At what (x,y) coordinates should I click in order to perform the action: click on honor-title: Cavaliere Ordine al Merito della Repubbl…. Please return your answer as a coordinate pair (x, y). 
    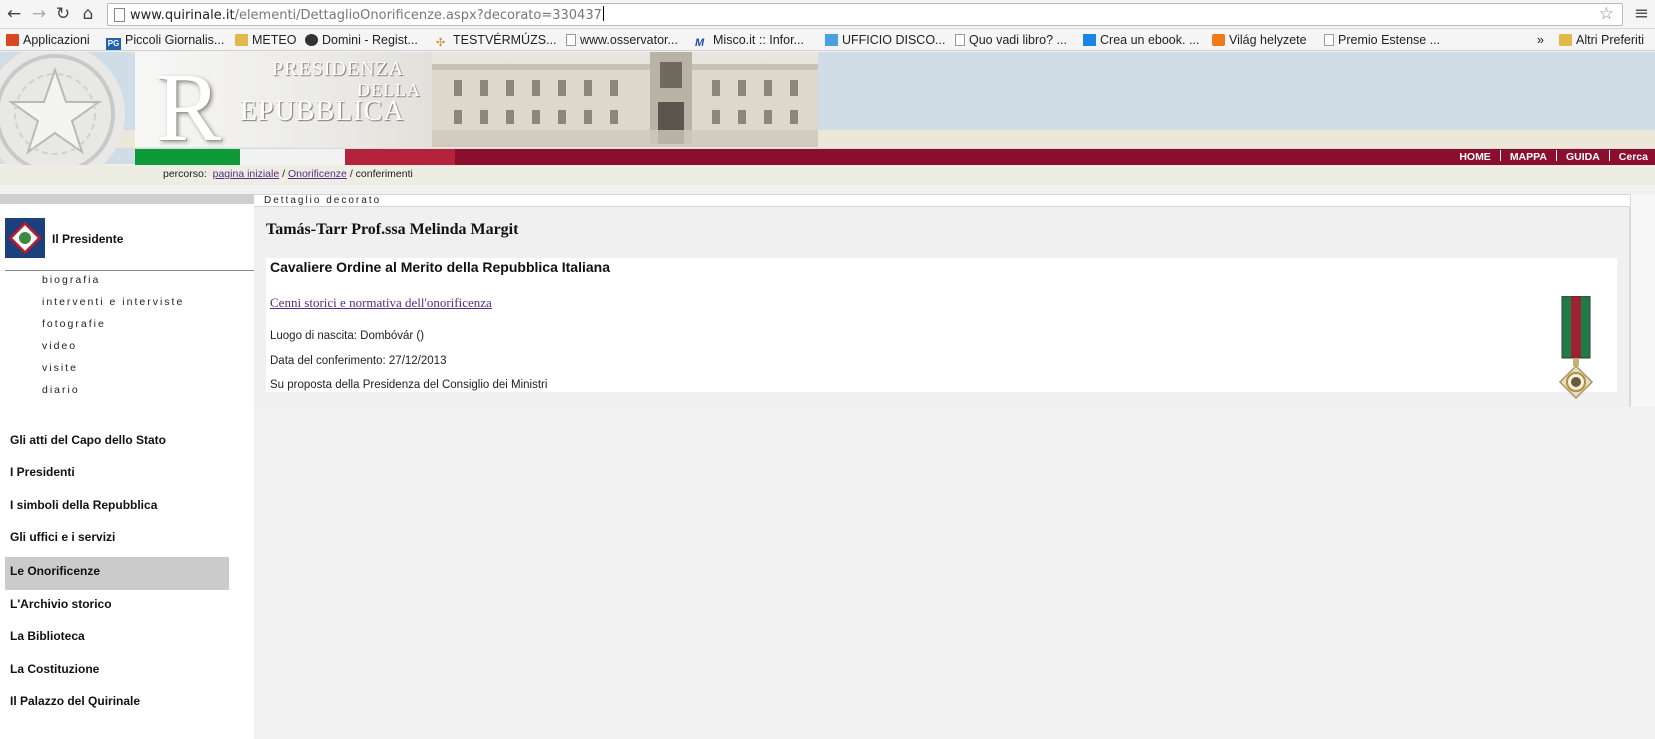
    Looking at the image, I should click on (440, 267).